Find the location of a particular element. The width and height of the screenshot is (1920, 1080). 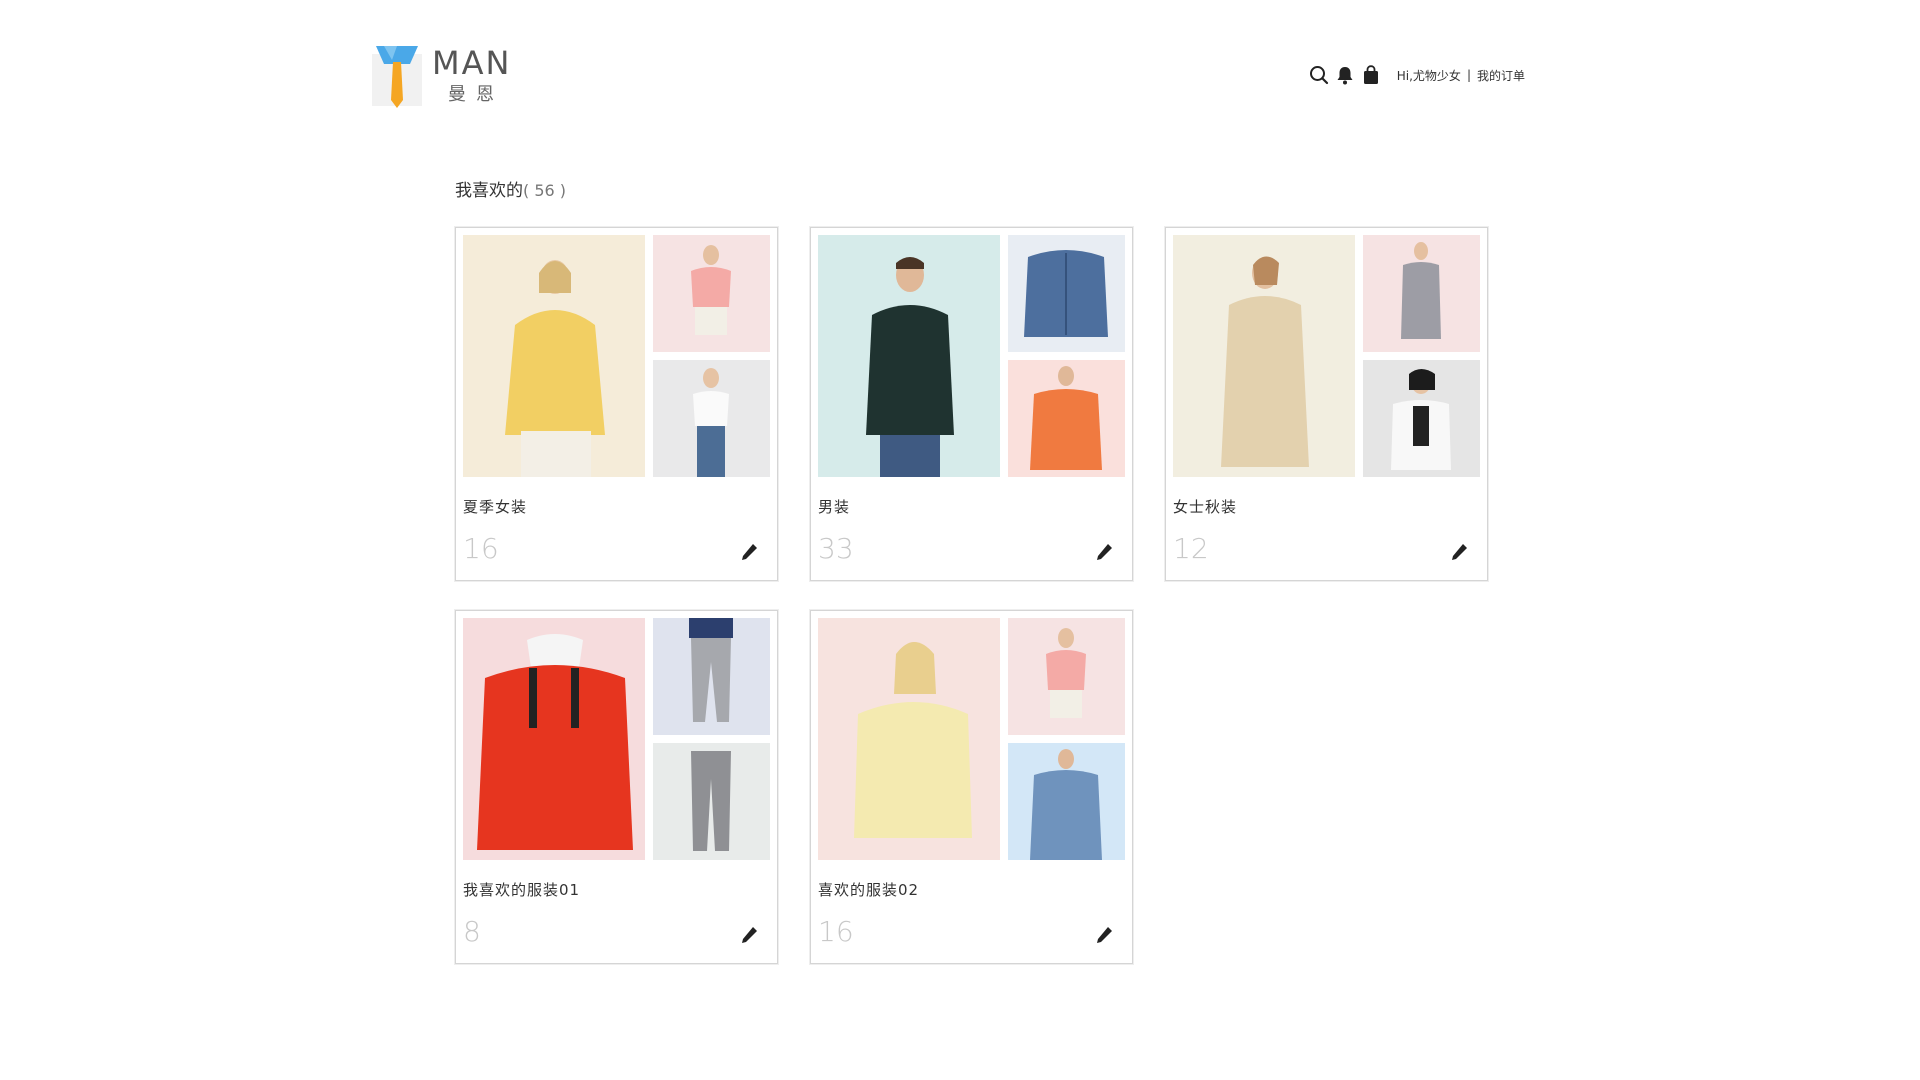

collection-name: 女士秋装 is located at coordinates (1205, 507).